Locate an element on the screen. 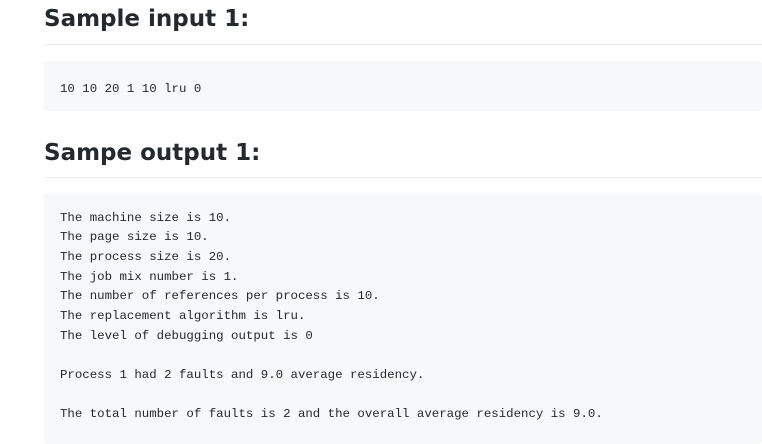 Image resolution: width=762 pixels, height=444 pixels. sample-input-code: 10 10 20 1 10 lru 0 is located at coordinates (131, 88).